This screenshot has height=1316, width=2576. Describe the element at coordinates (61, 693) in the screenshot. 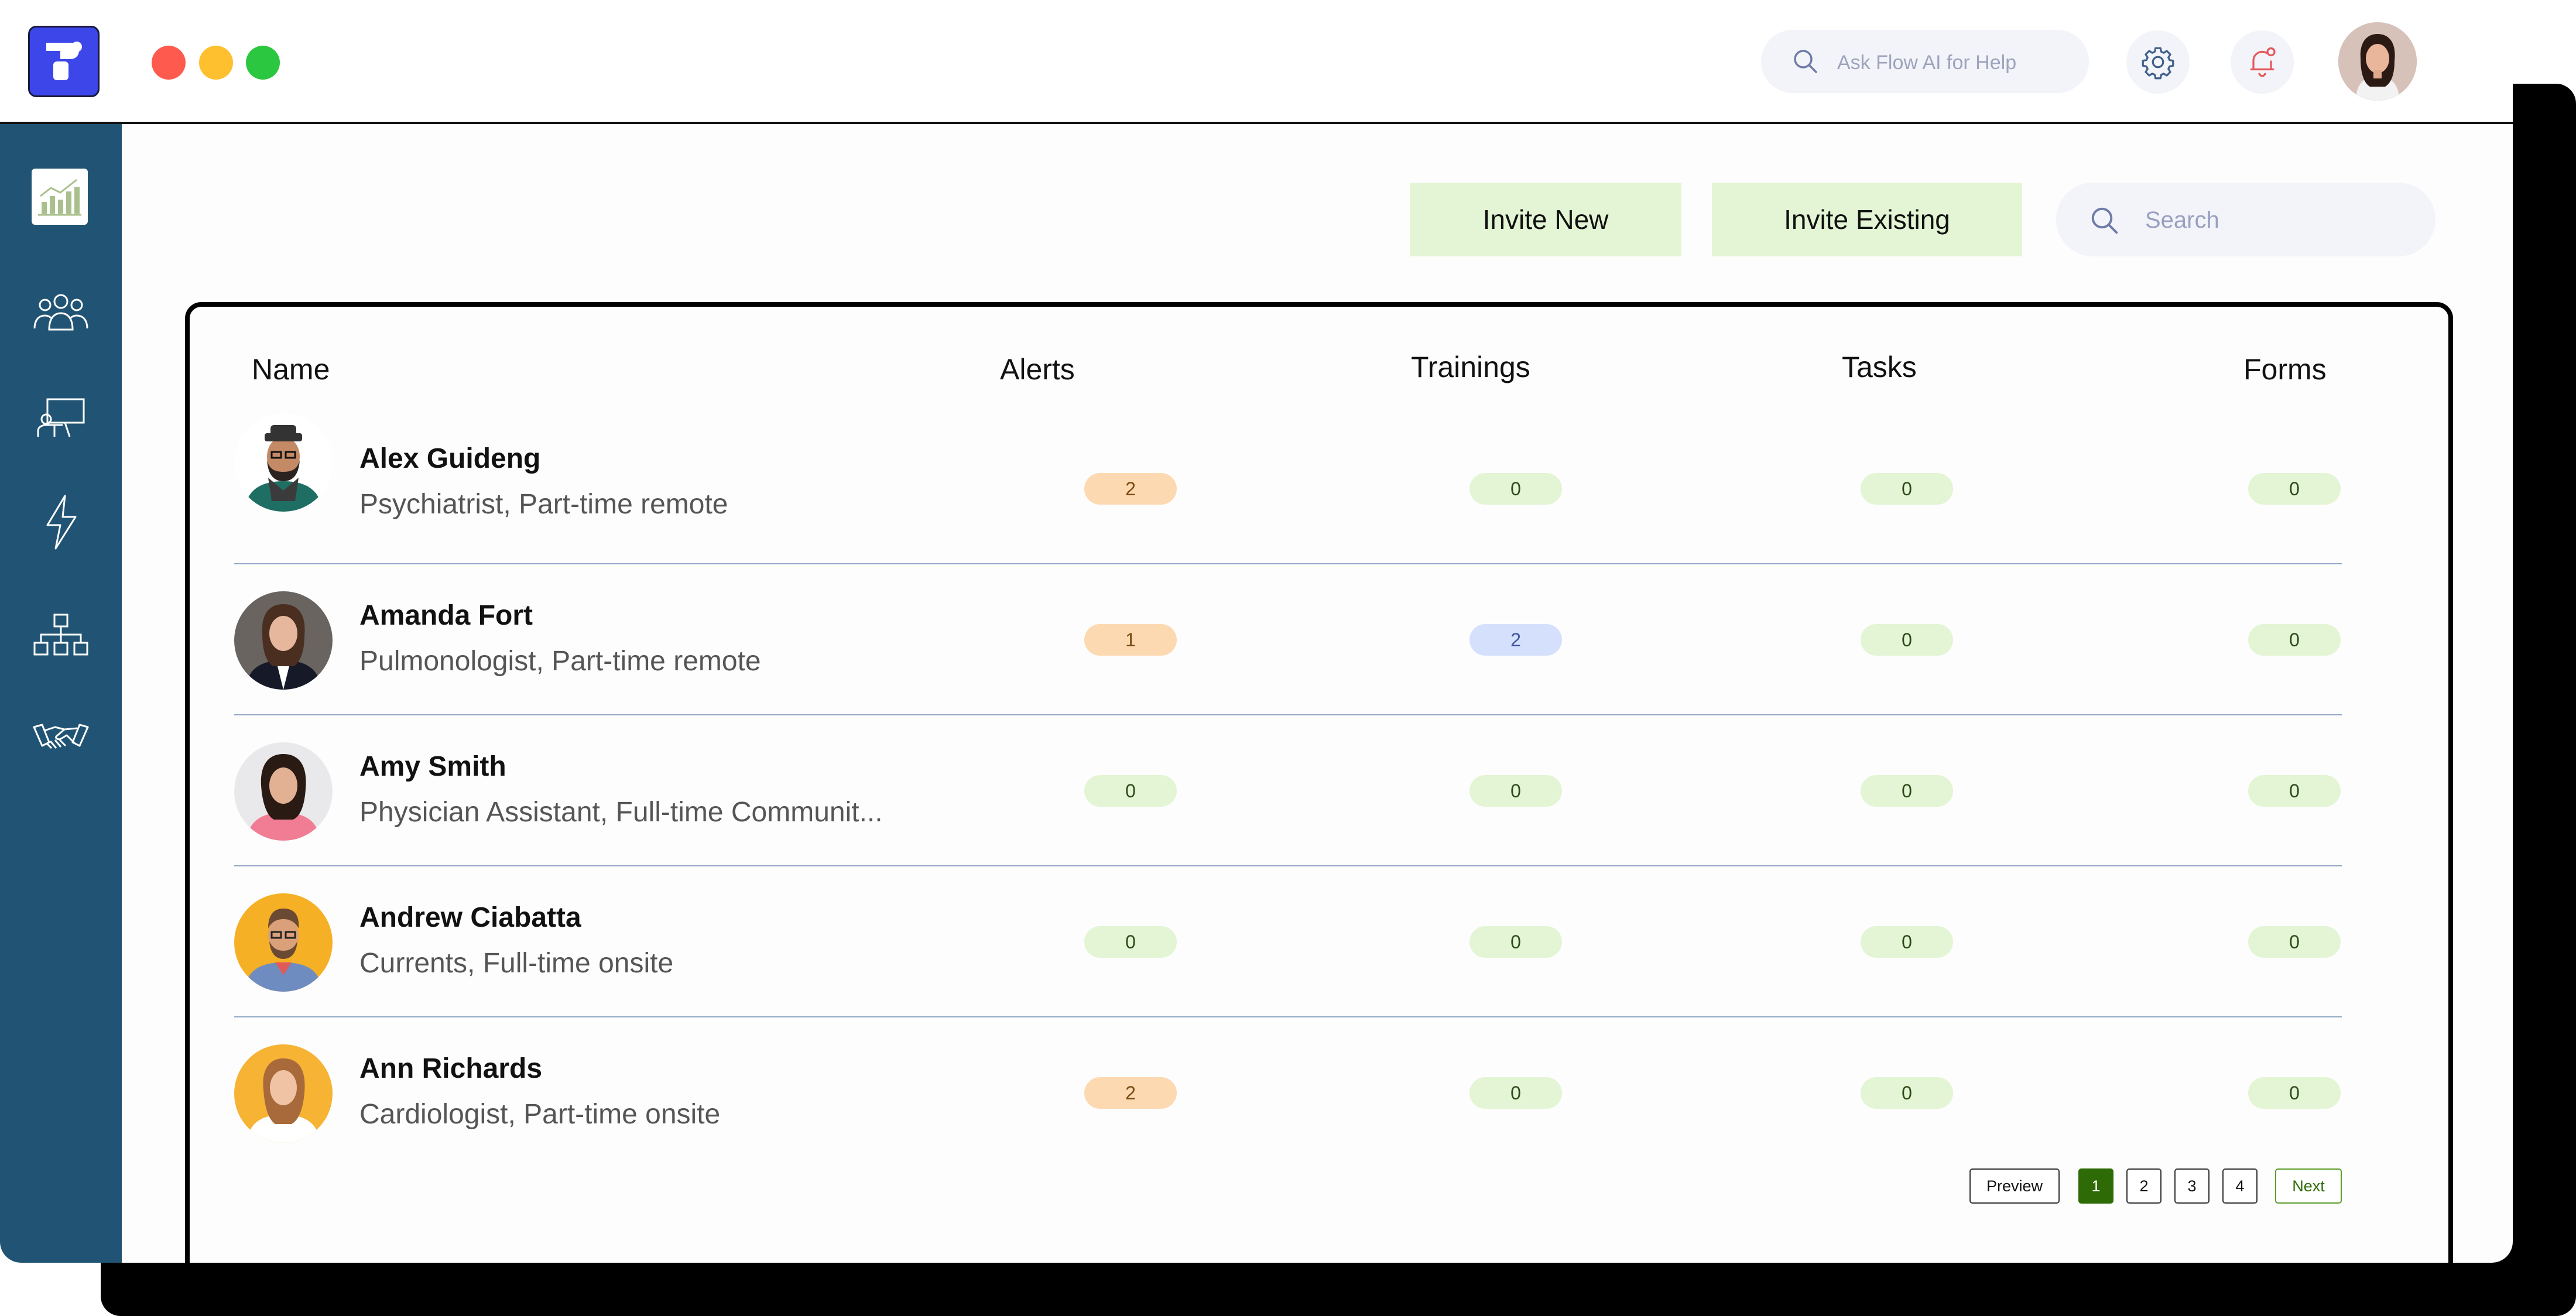

I see `sidebar` at that location.